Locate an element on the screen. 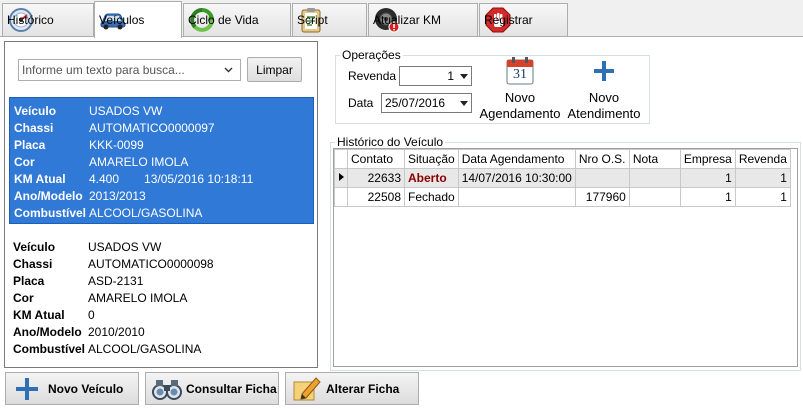 The width and height of the screenshot is (803, 409). novo-agendamento-label-2: Agendamento is located at coordinates (520, 113).